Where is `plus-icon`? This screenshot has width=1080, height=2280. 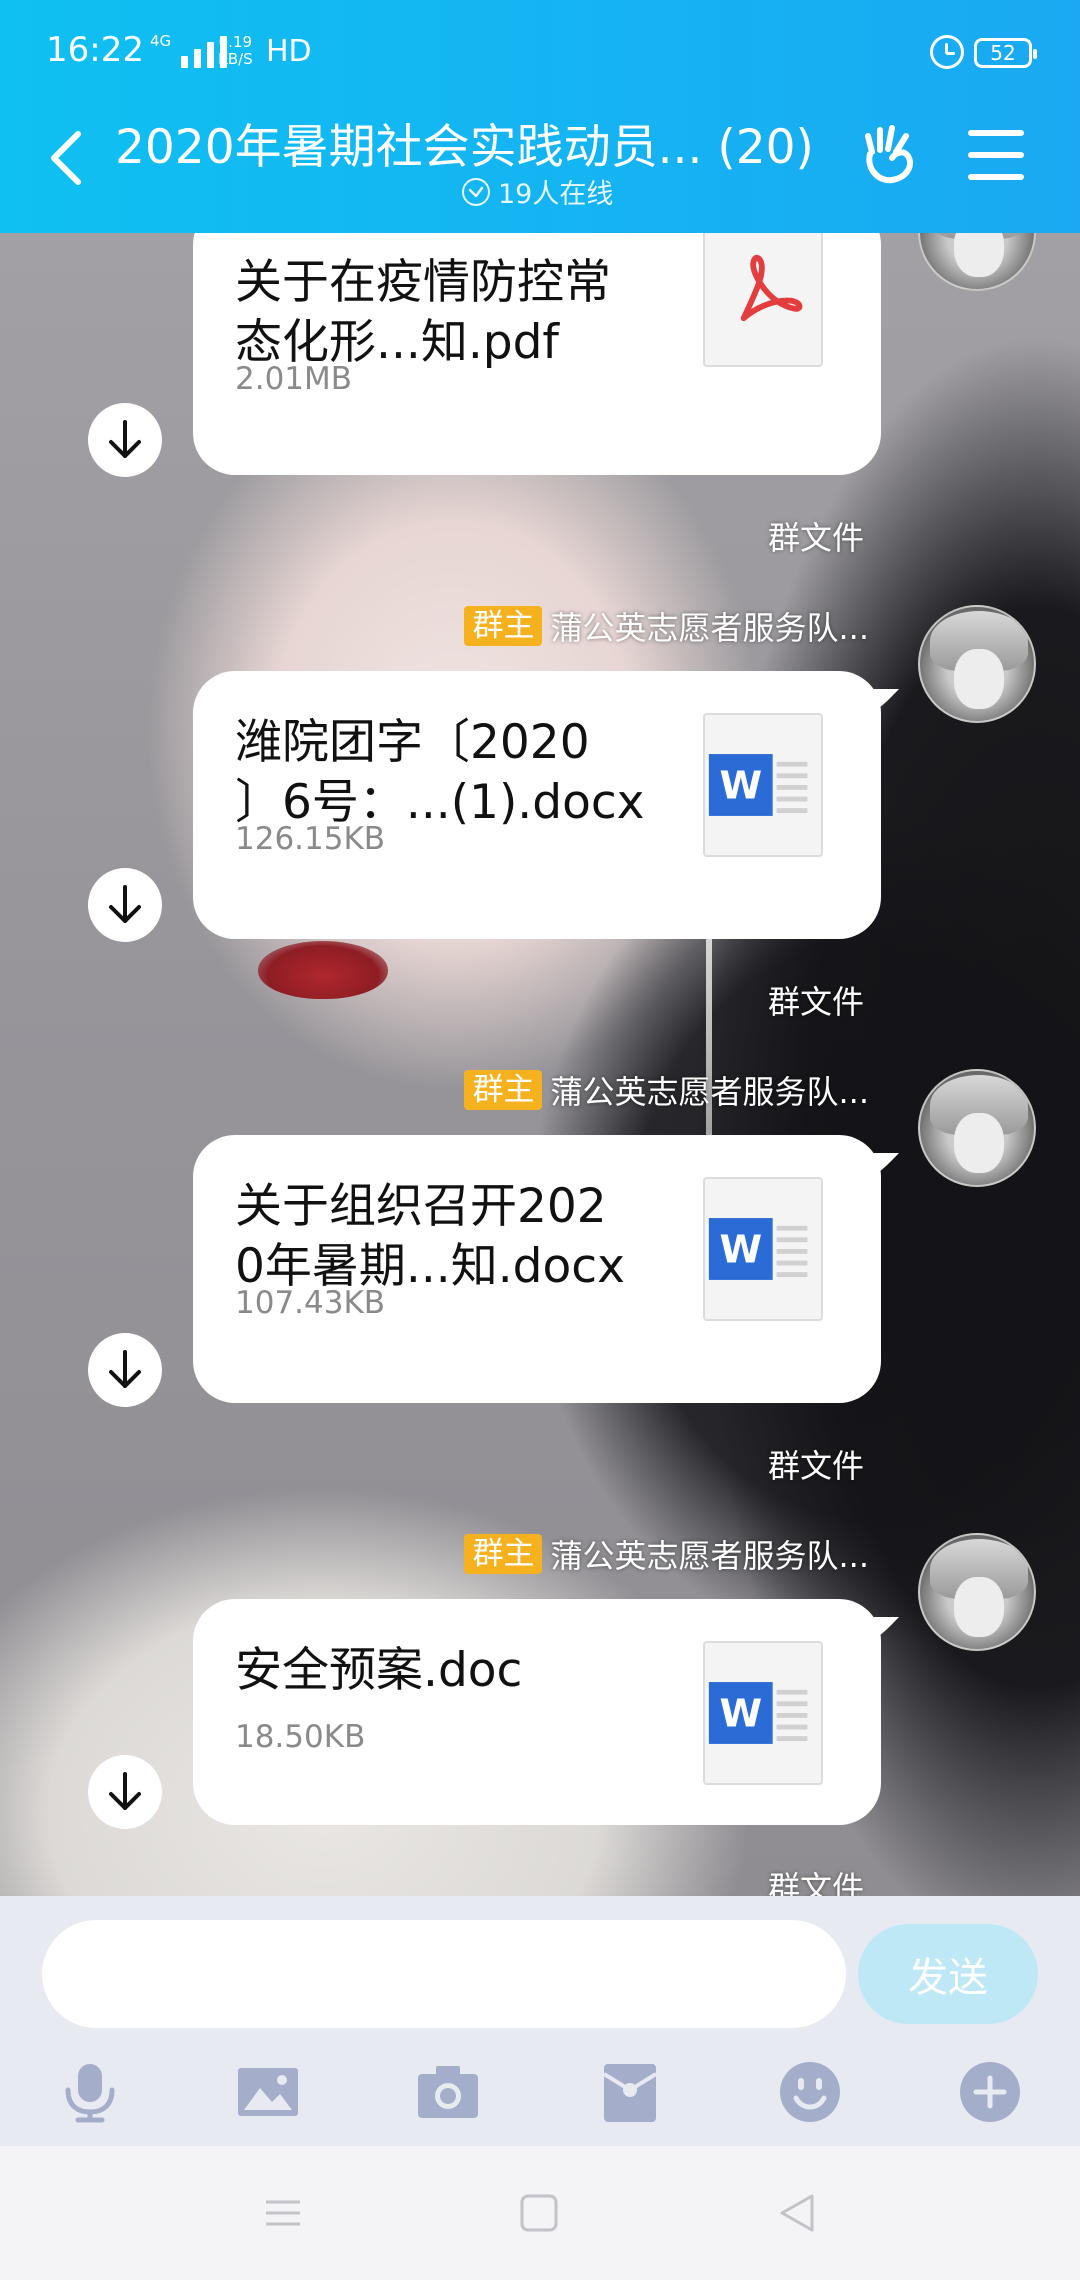 plus-icon is located at coordinates (990, 2092).